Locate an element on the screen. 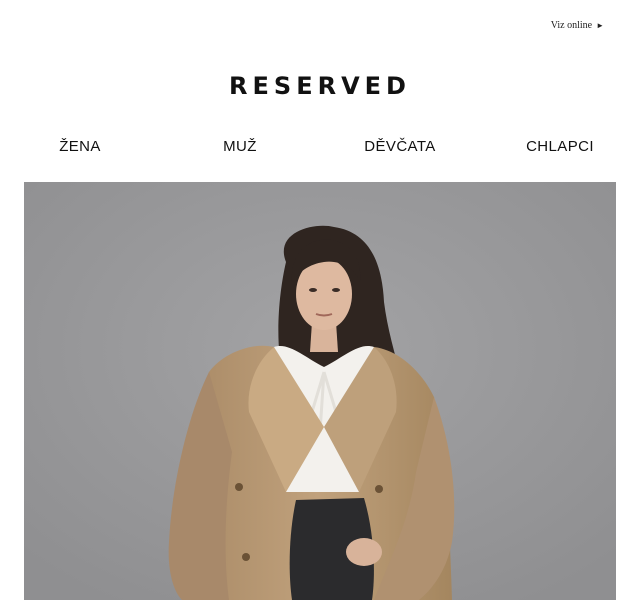 The width and height of the screenshot is (640, 600). brand-logo: RESERVED is located at coordinates (320, 86).